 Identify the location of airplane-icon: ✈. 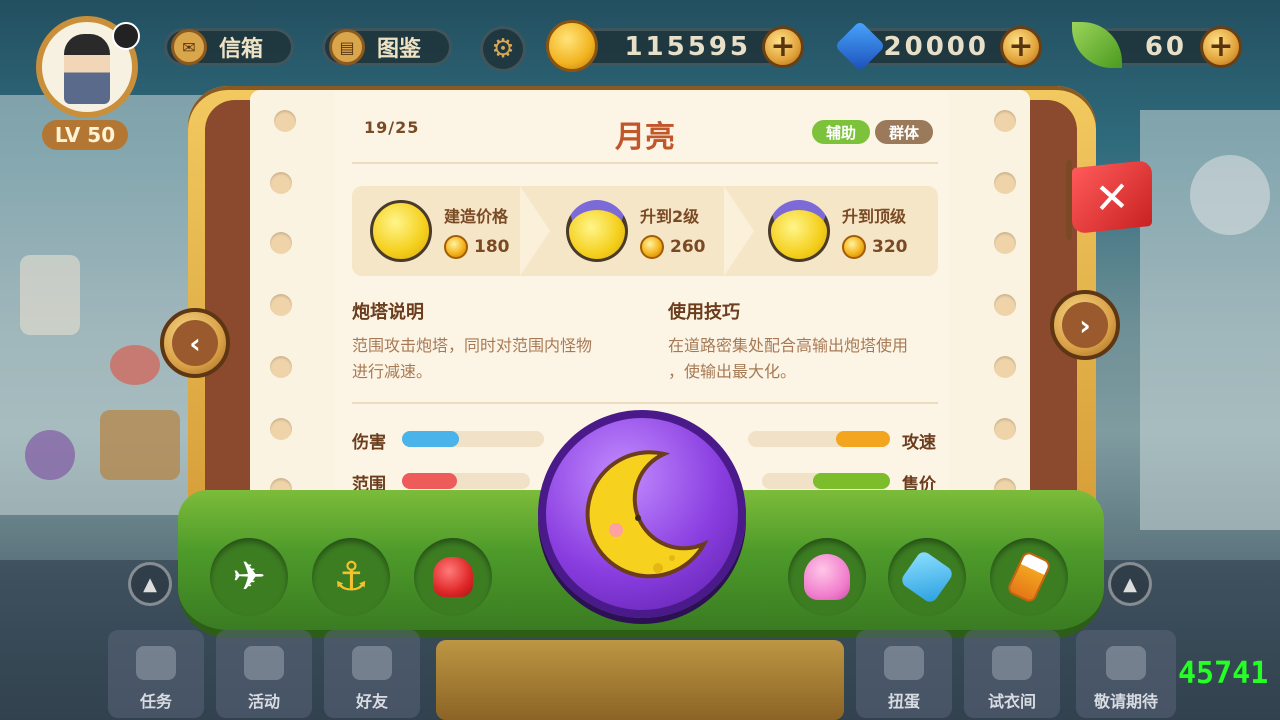
(249, 577).